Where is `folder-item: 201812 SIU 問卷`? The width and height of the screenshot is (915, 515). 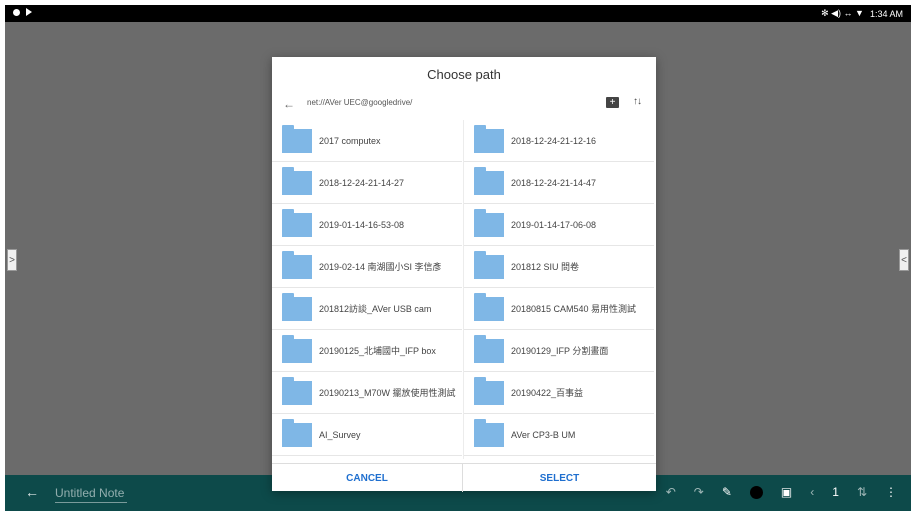 folder-item: 201812 SIU 問卷 is located at coordinates (559, 267).